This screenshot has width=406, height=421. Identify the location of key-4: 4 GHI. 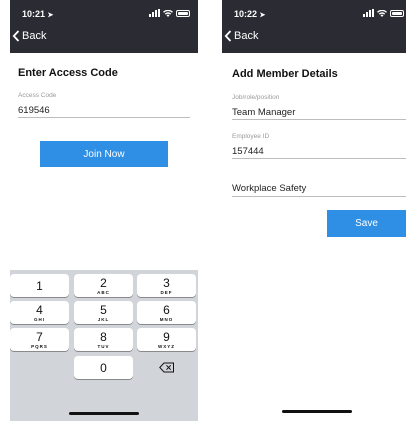
(39, 312).